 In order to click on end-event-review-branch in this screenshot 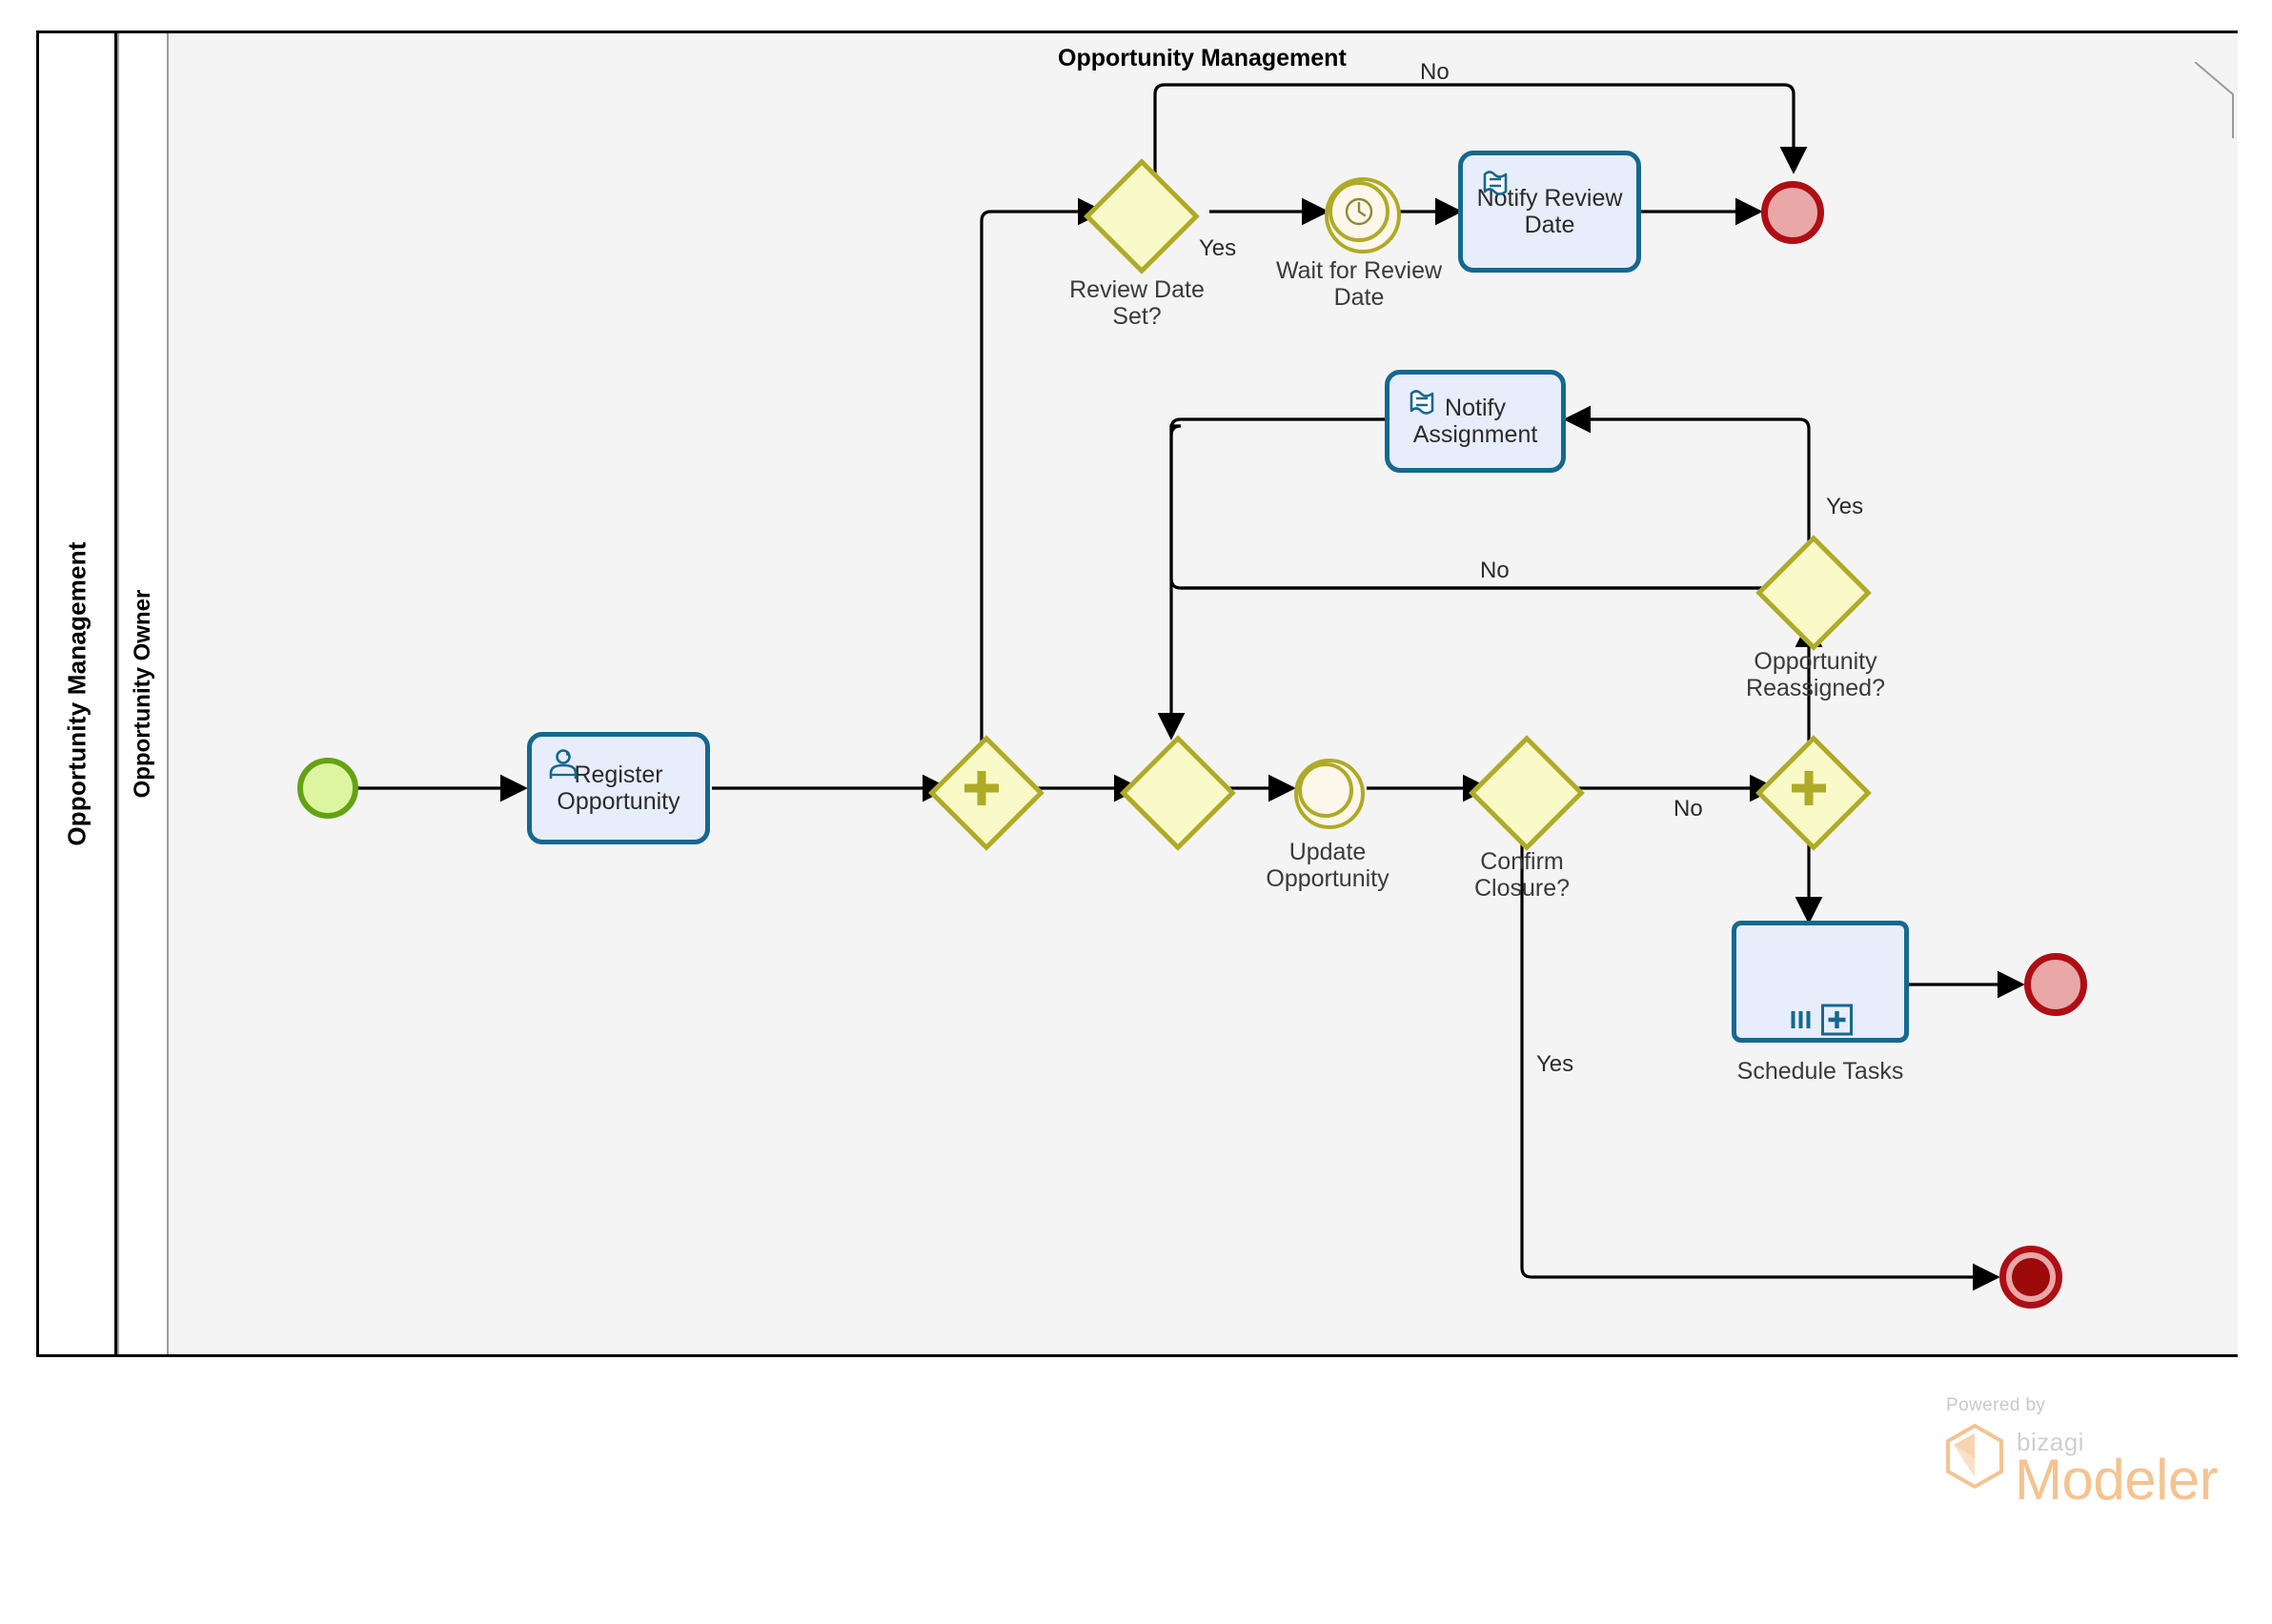, I will do `click(1792, 212)`.